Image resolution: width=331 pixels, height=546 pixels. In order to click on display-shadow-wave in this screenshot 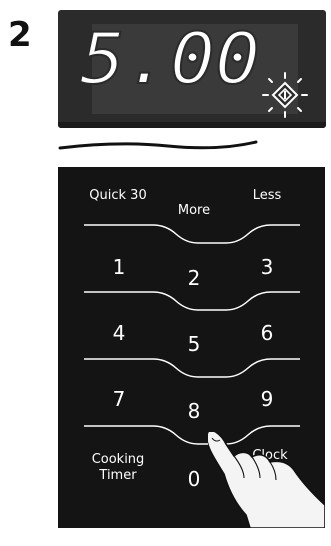, I will do `click(158, 145)`.